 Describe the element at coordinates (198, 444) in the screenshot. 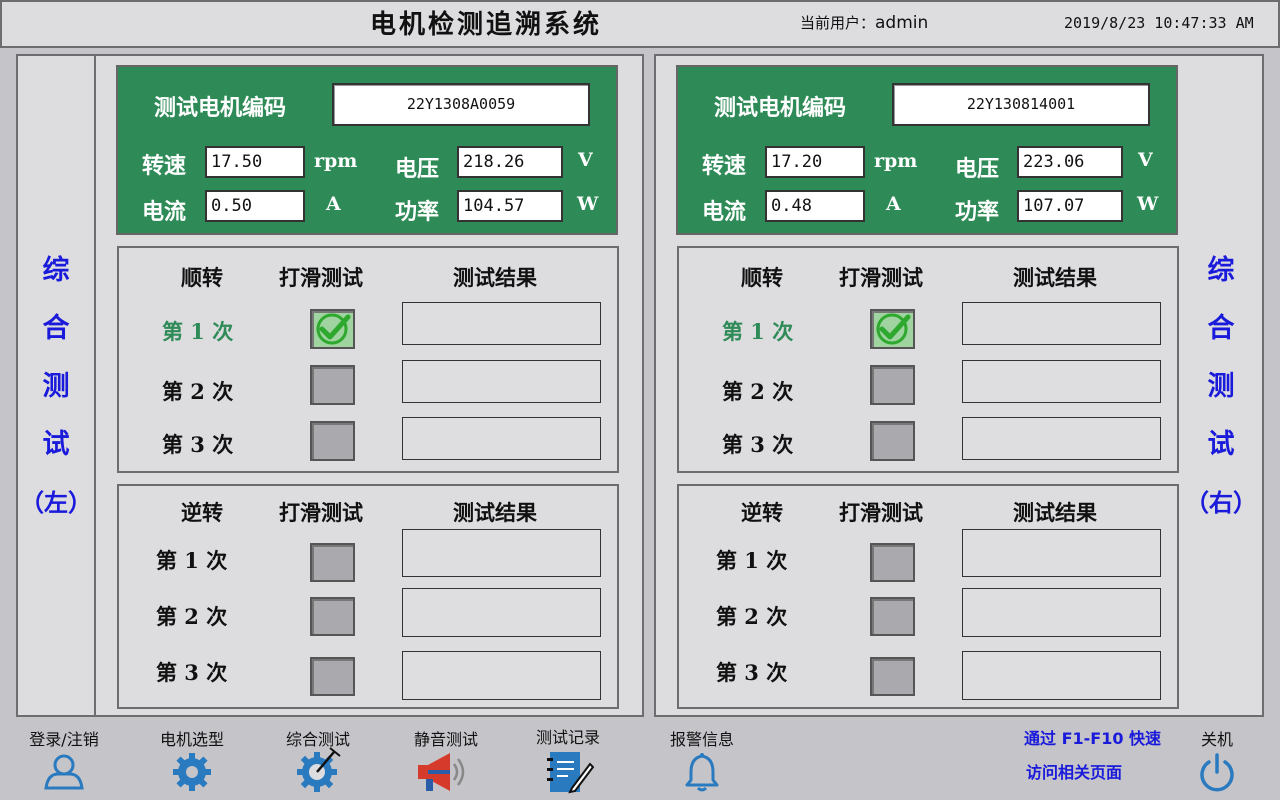

I see `left-forward-row-3-label: 第 3 次` at that location.